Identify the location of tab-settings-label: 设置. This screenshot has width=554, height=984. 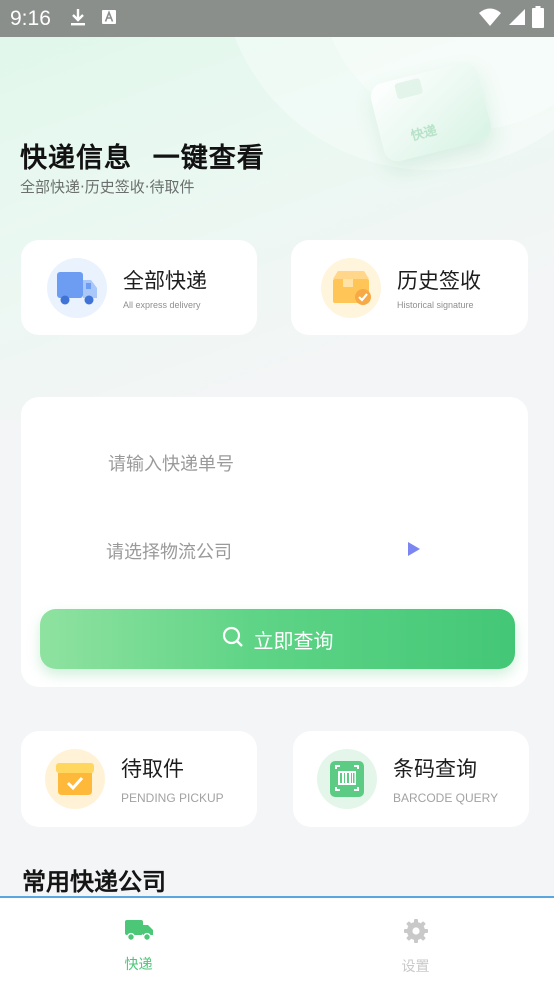
(415, 967).